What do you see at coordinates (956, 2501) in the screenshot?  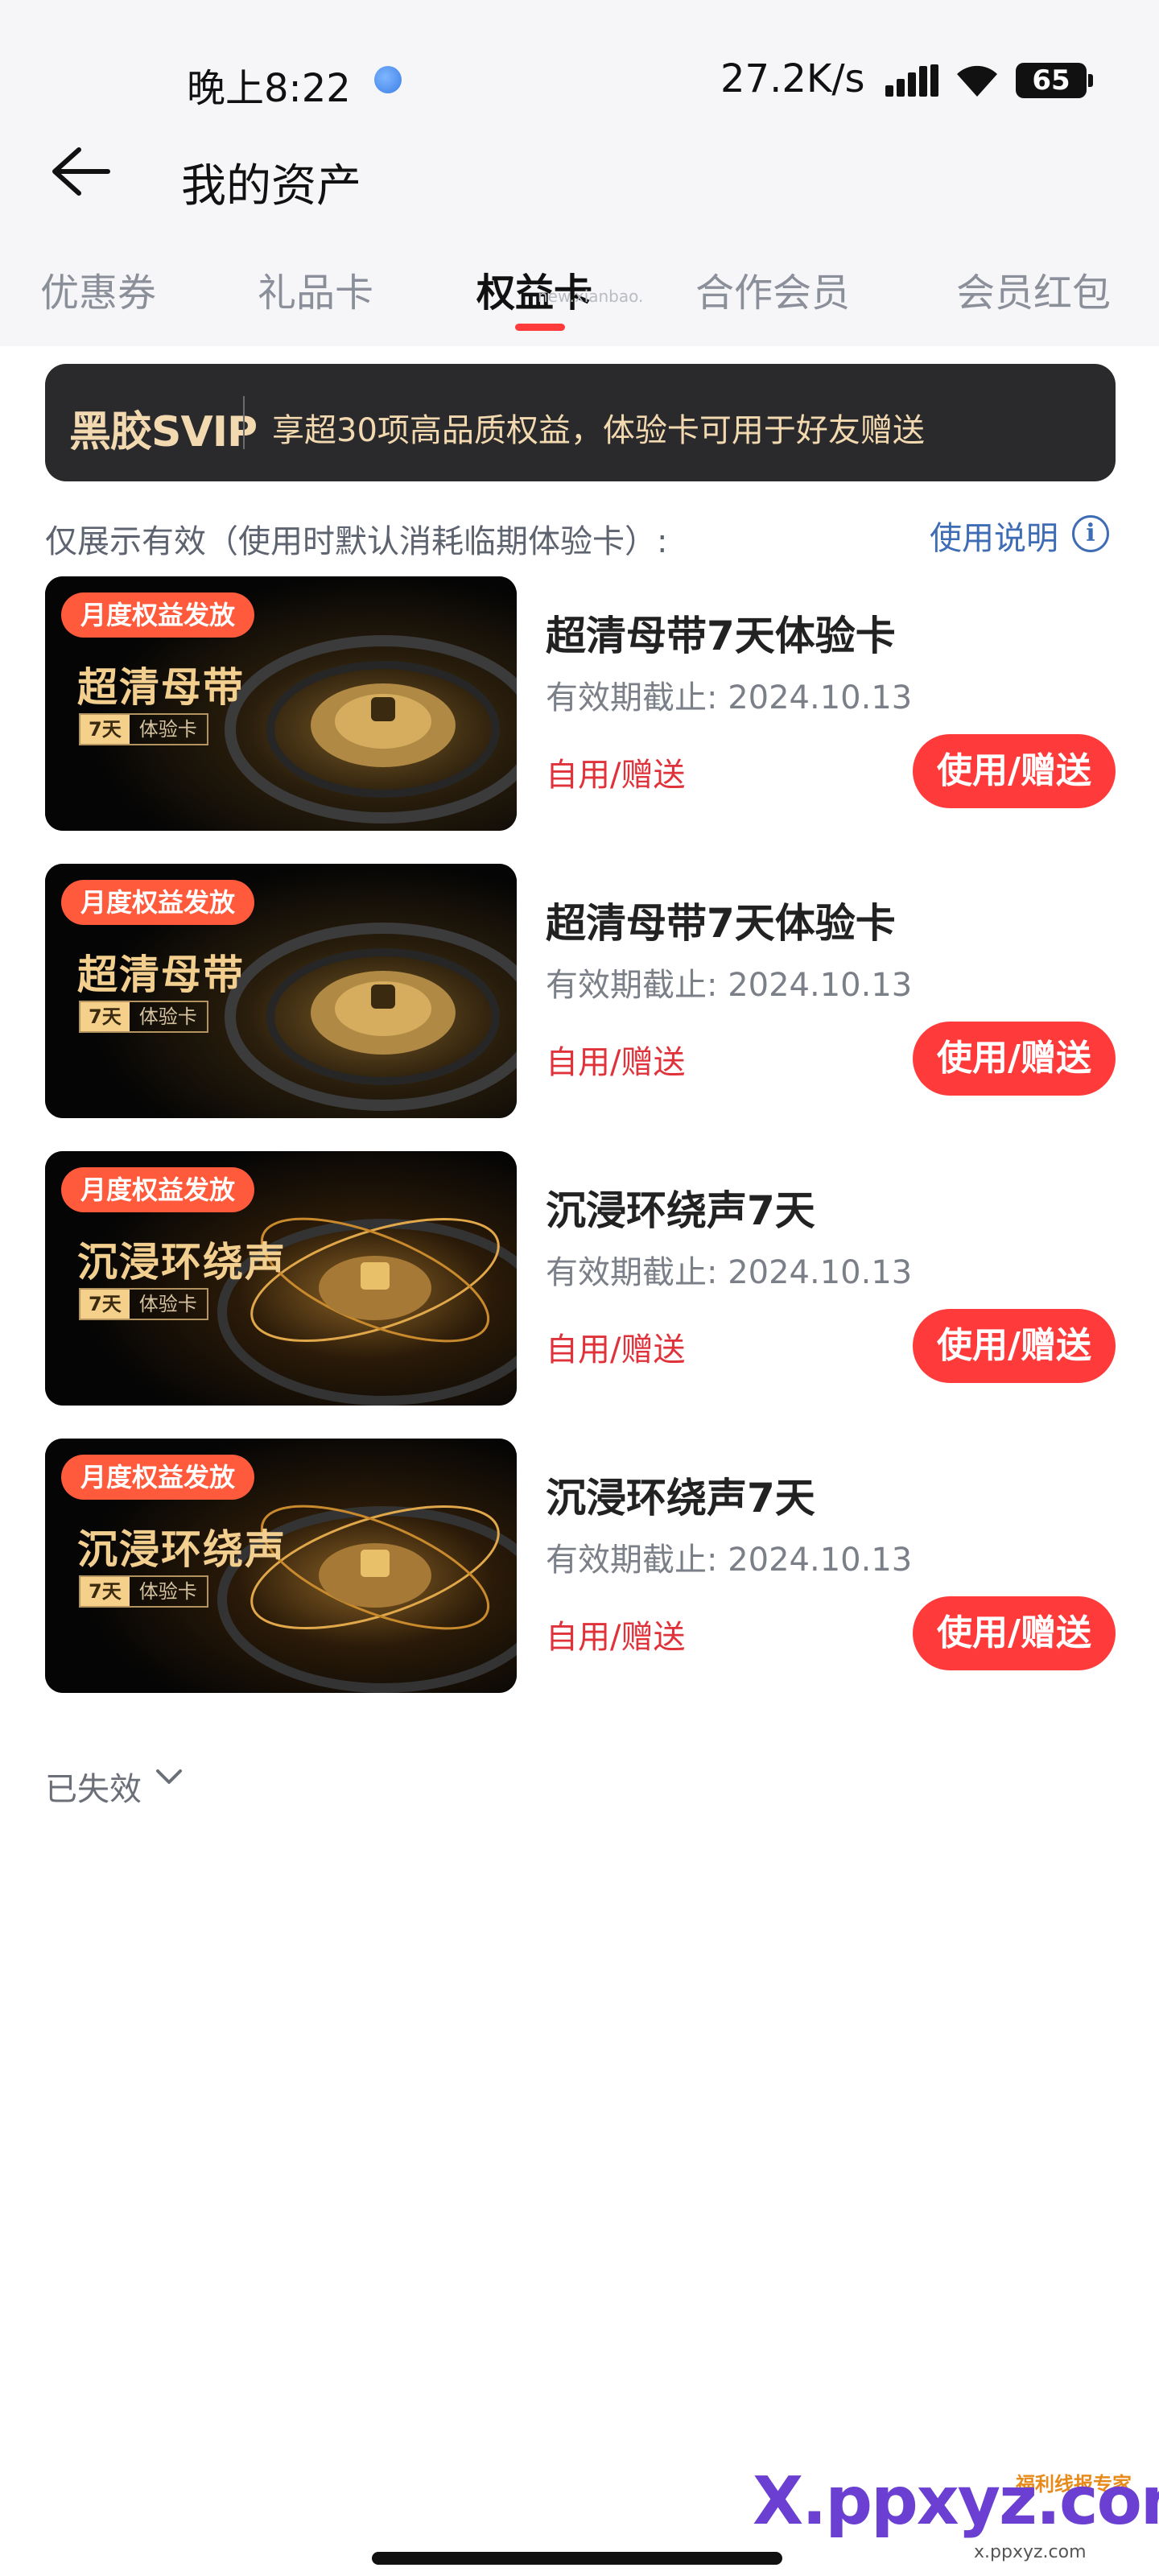 I see `watermark-logo: X.ppxyz.com` at bounding box center [956, 2501].